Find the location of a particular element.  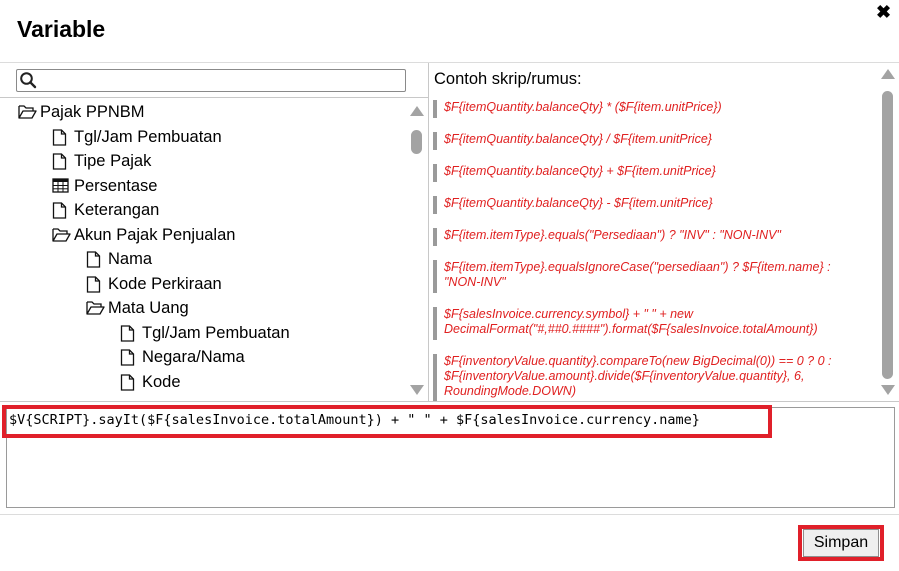

tree-item-pajak-ppnbm: Pajak PPNBM is located at coordinates (81, 112).